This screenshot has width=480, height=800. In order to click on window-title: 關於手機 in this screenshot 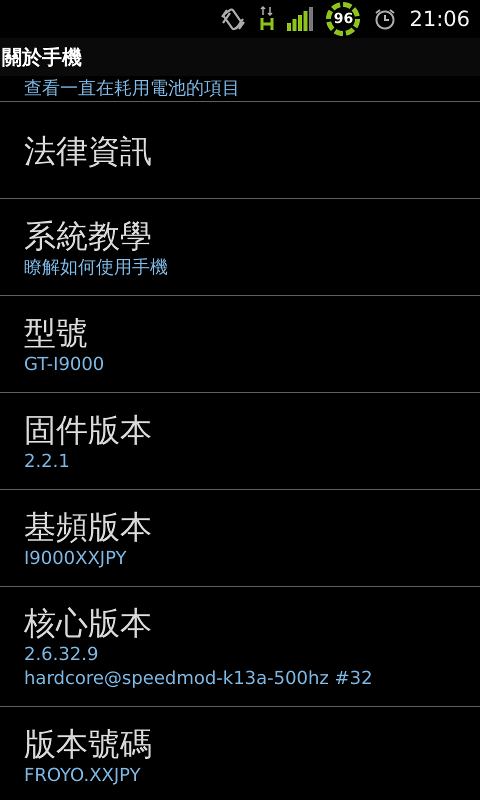, I will do `click(240, 57)`.